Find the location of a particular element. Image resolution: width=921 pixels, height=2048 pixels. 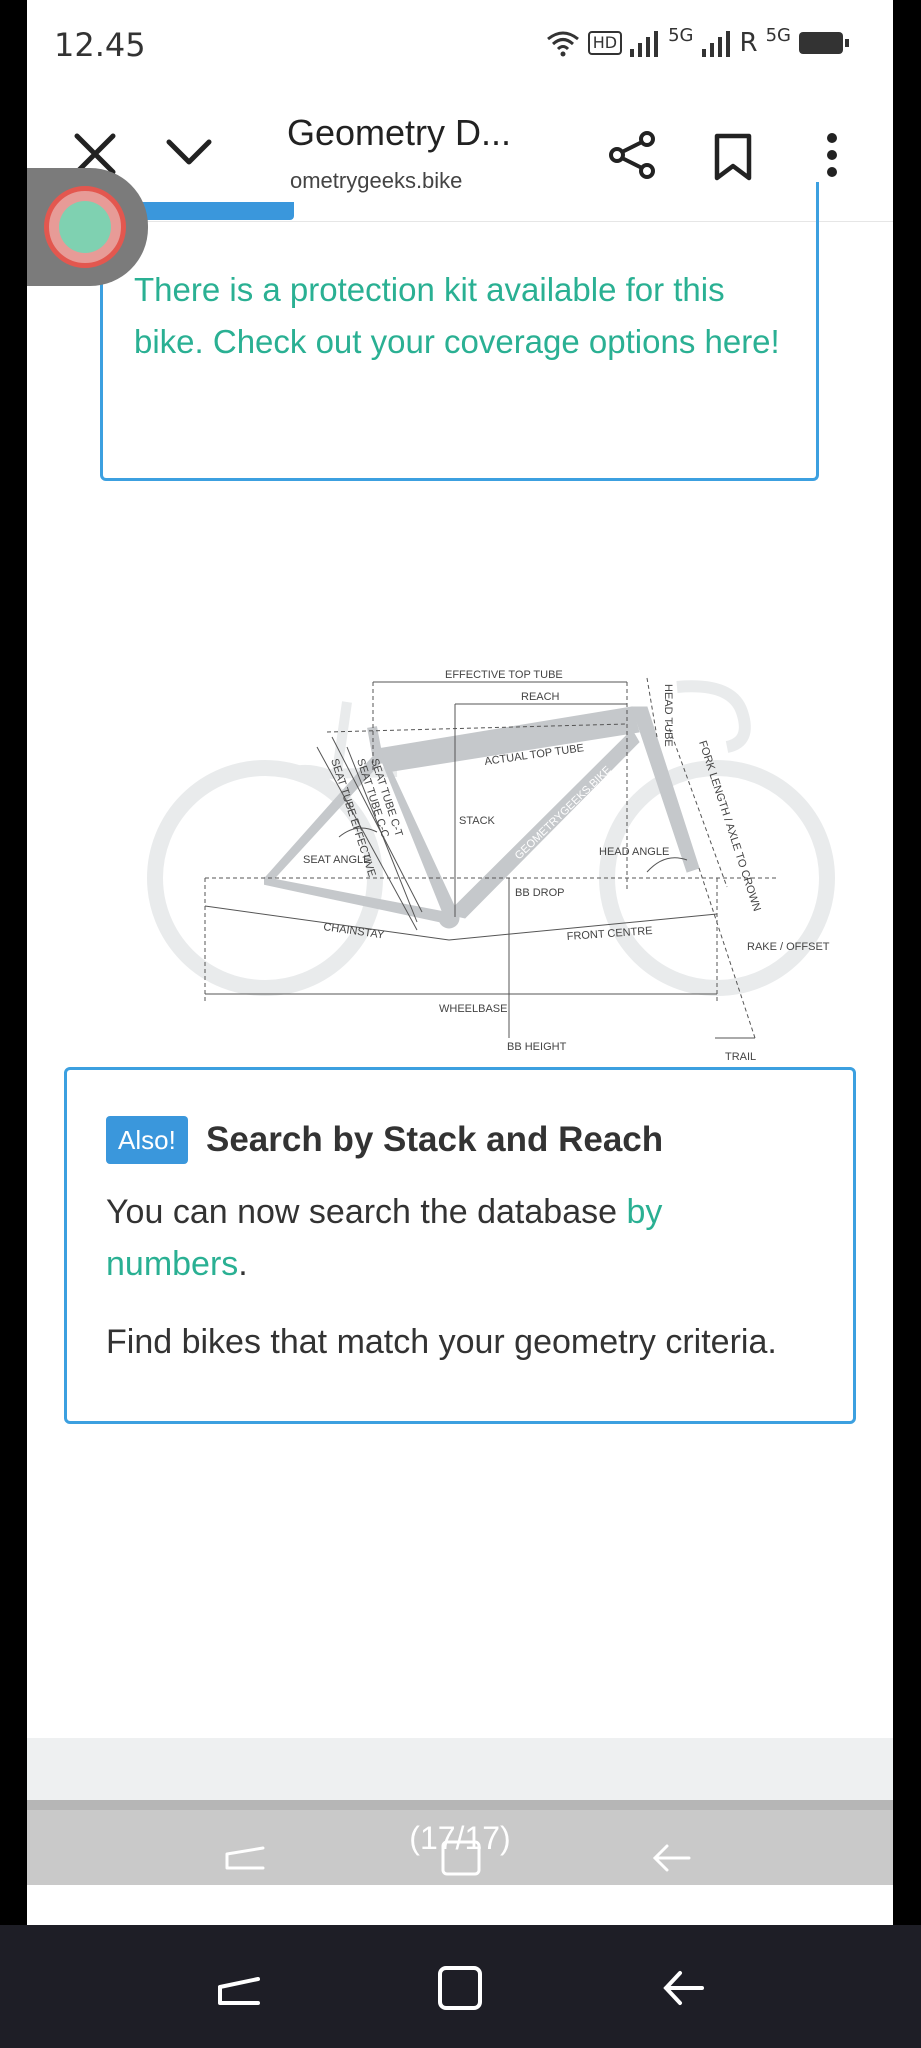

also-text-suffix: . is located at coordinates (243, 1264).